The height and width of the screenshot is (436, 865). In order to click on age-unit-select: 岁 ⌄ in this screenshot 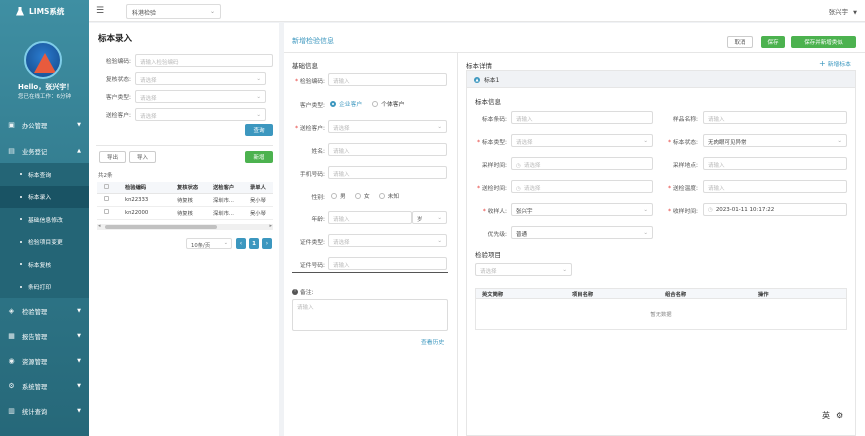, I will do `click(429, 217)`.